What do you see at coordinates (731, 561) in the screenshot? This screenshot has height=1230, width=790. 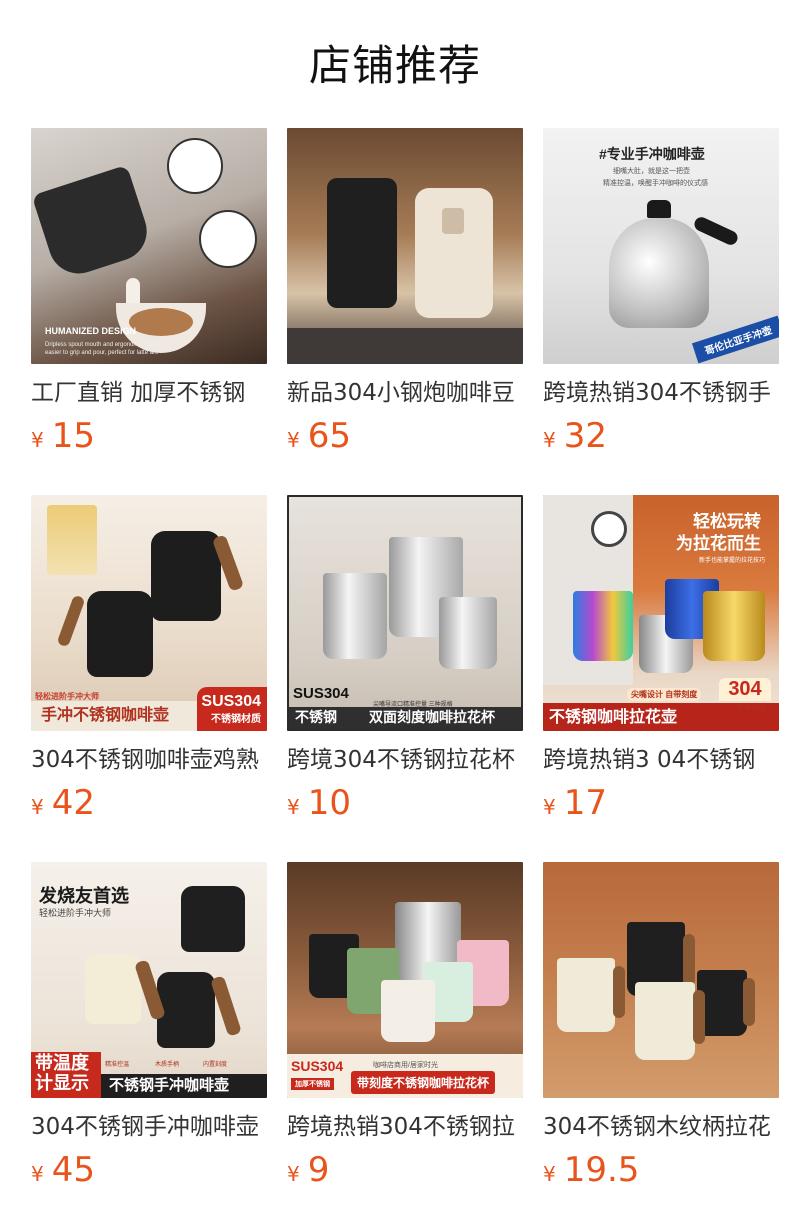 I see `thumb-text: 新手也能掌握的拉花技巧` at bounding box center [731, 561].